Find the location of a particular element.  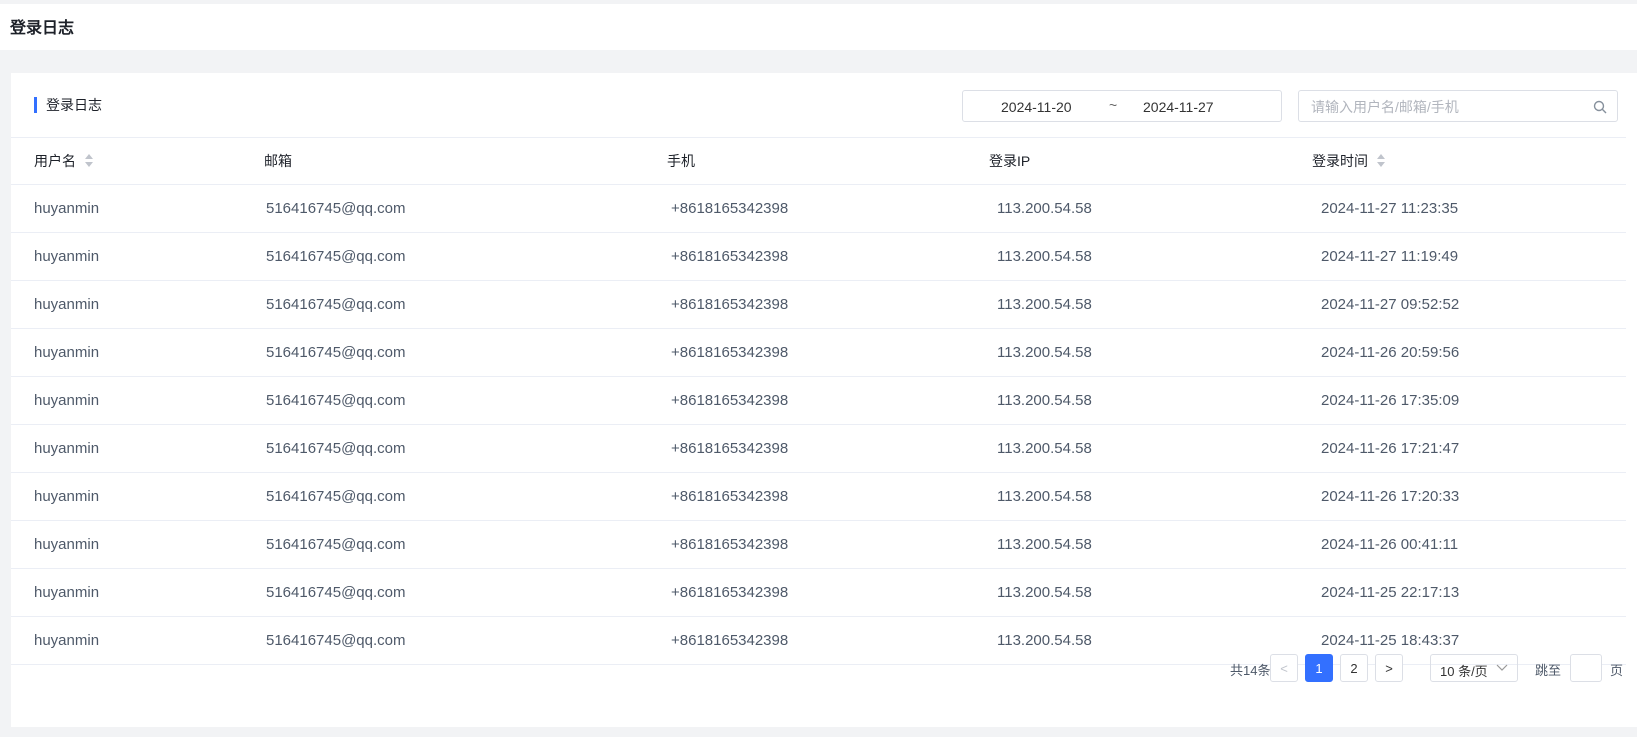

cell-login-time: 2024-11-26 20:59:56 is located at coordinates (1390, 352).